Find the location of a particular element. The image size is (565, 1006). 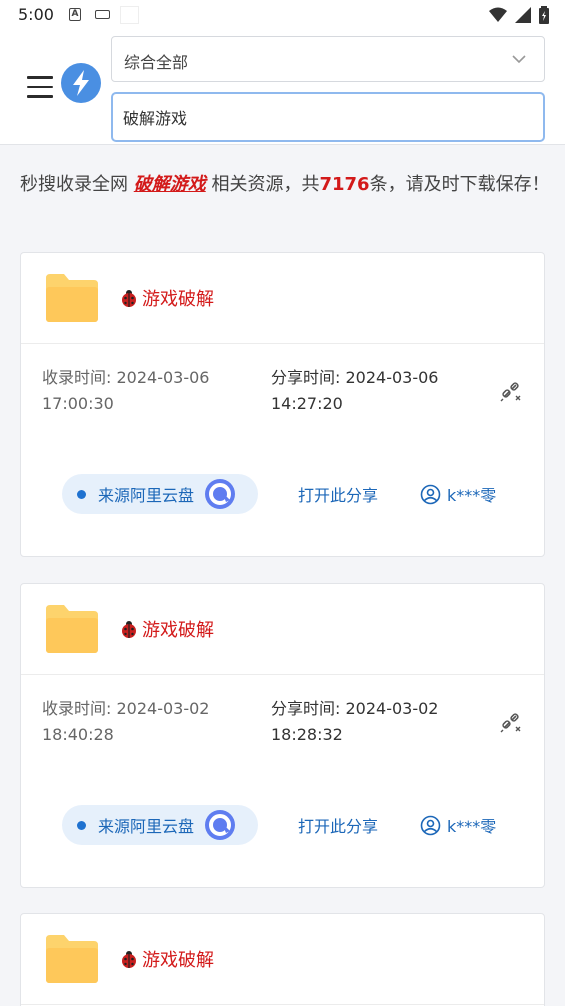

signal-icon is located at coordinates (523, 15).